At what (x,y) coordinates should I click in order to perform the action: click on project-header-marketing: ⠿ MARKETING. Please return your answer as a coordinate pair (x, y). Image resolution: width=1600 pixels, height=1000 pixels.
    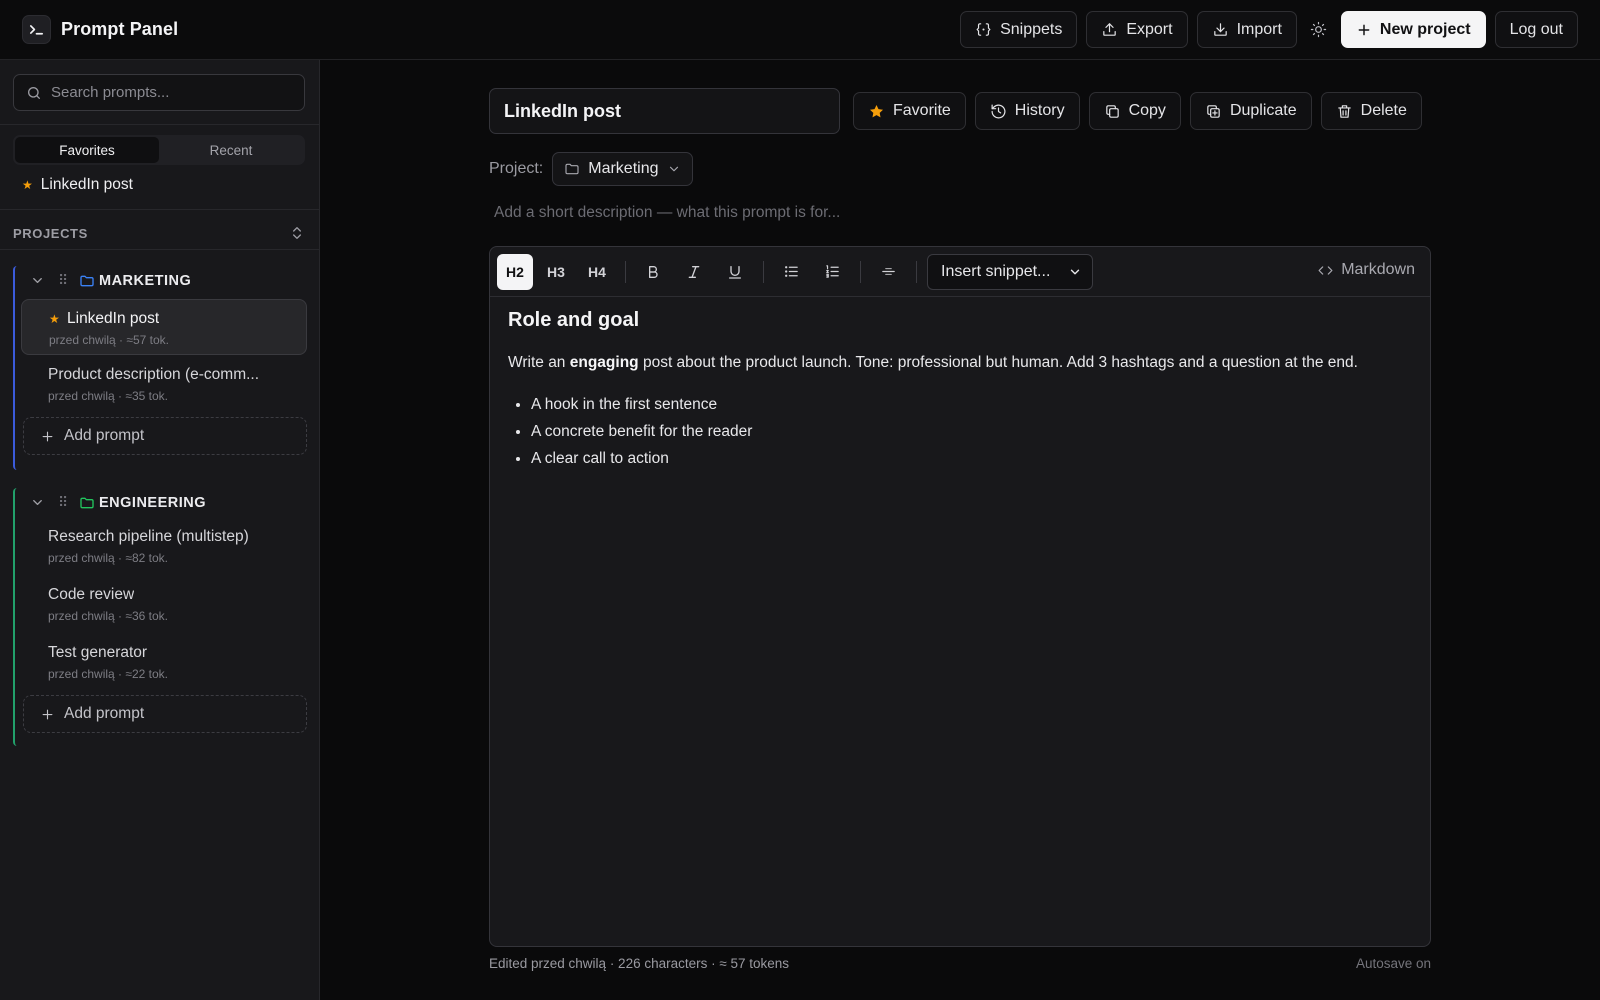
    Looking at the image, I should click on (161, 281).